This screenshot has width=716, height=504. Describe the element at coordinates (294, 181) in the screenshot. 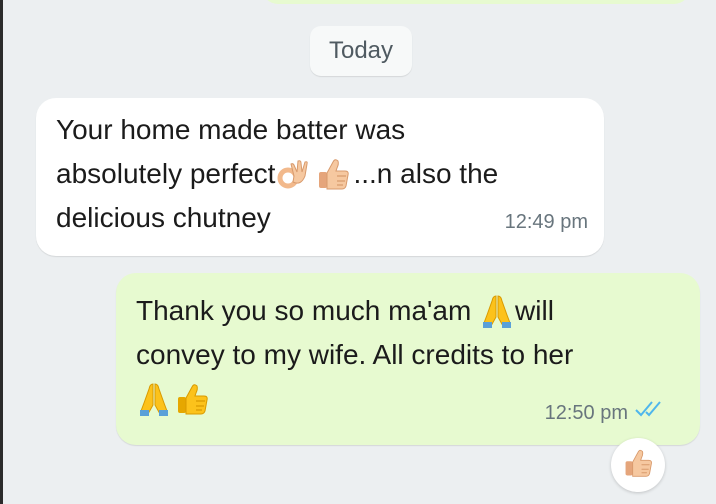

I see `ok-hand-icon` at that location.